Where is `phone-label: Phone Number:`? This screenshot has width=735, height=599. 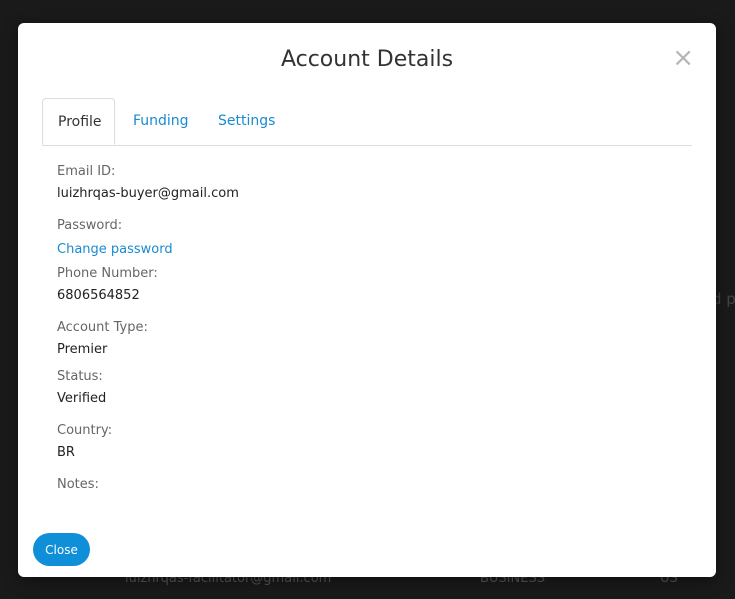
phone-label: Phone Number: is located at coordinates (107, 273).